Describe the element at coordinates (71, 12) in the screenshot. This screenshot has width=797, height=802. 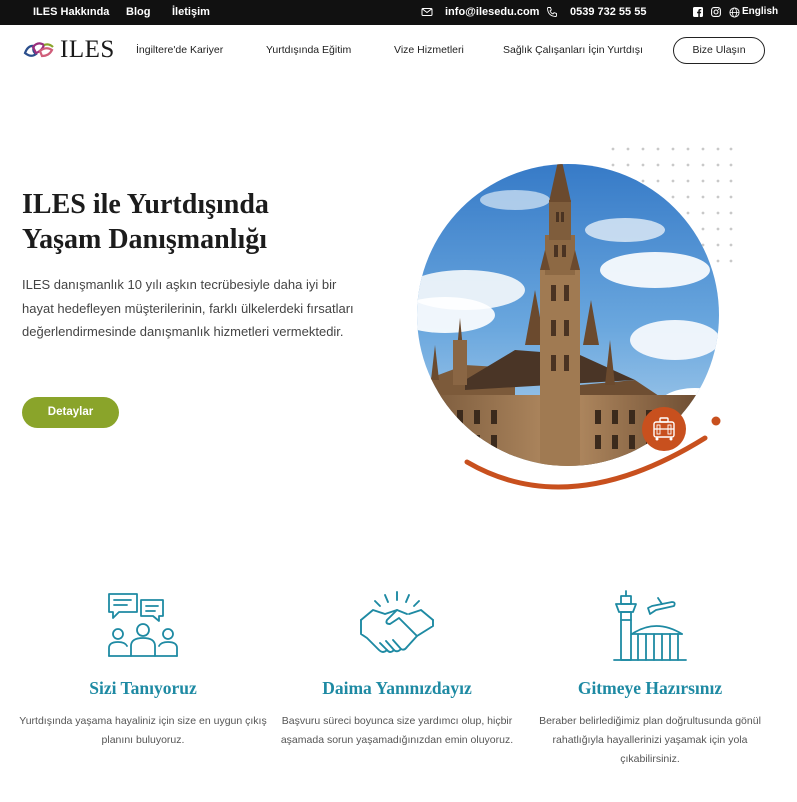
I see `topbar-link-about: ILES Hakkında` at that location.